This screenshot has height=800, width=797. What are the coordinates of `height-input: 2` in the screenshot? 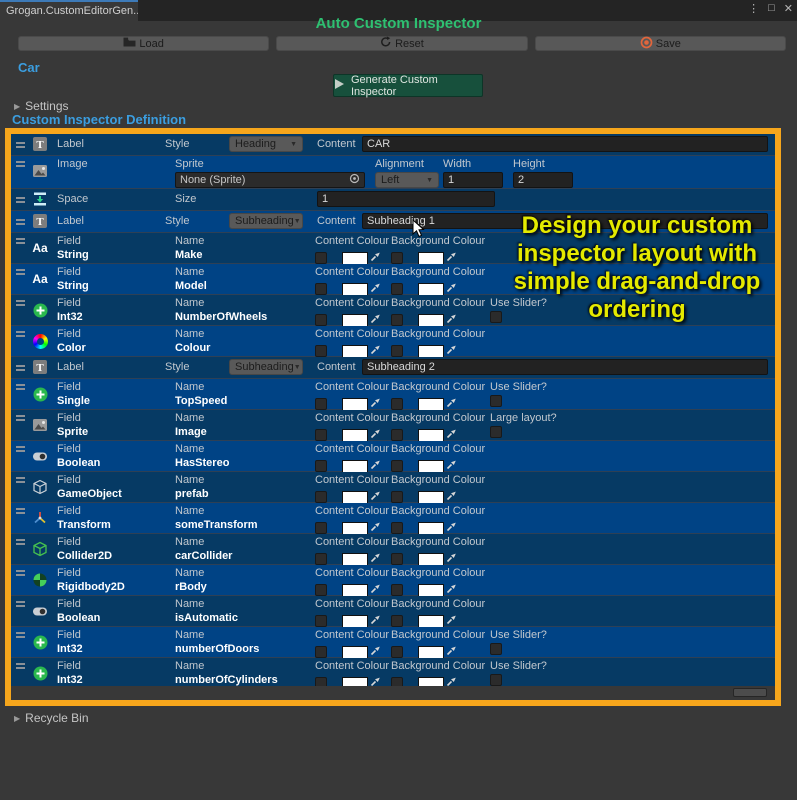 It's located at (543, 180).